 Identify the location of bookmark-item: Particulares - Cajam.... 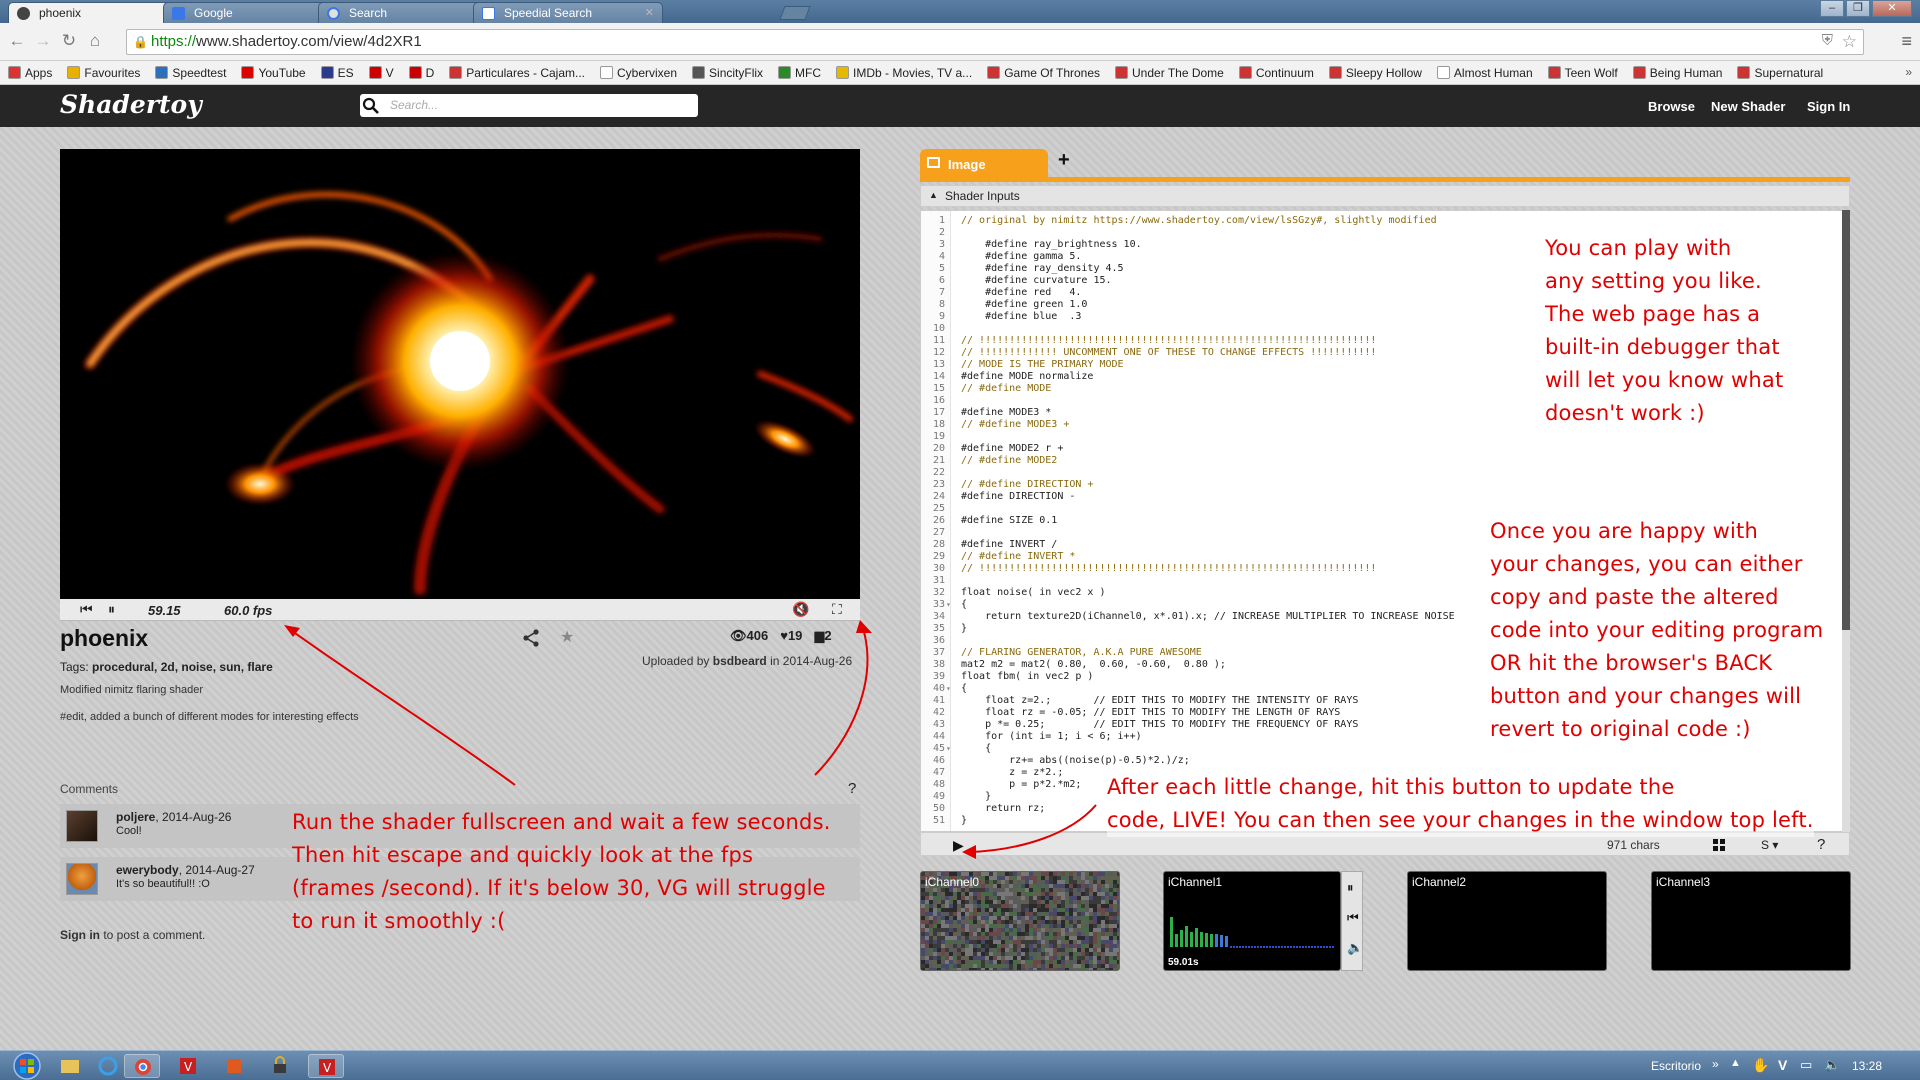
(517, 73).